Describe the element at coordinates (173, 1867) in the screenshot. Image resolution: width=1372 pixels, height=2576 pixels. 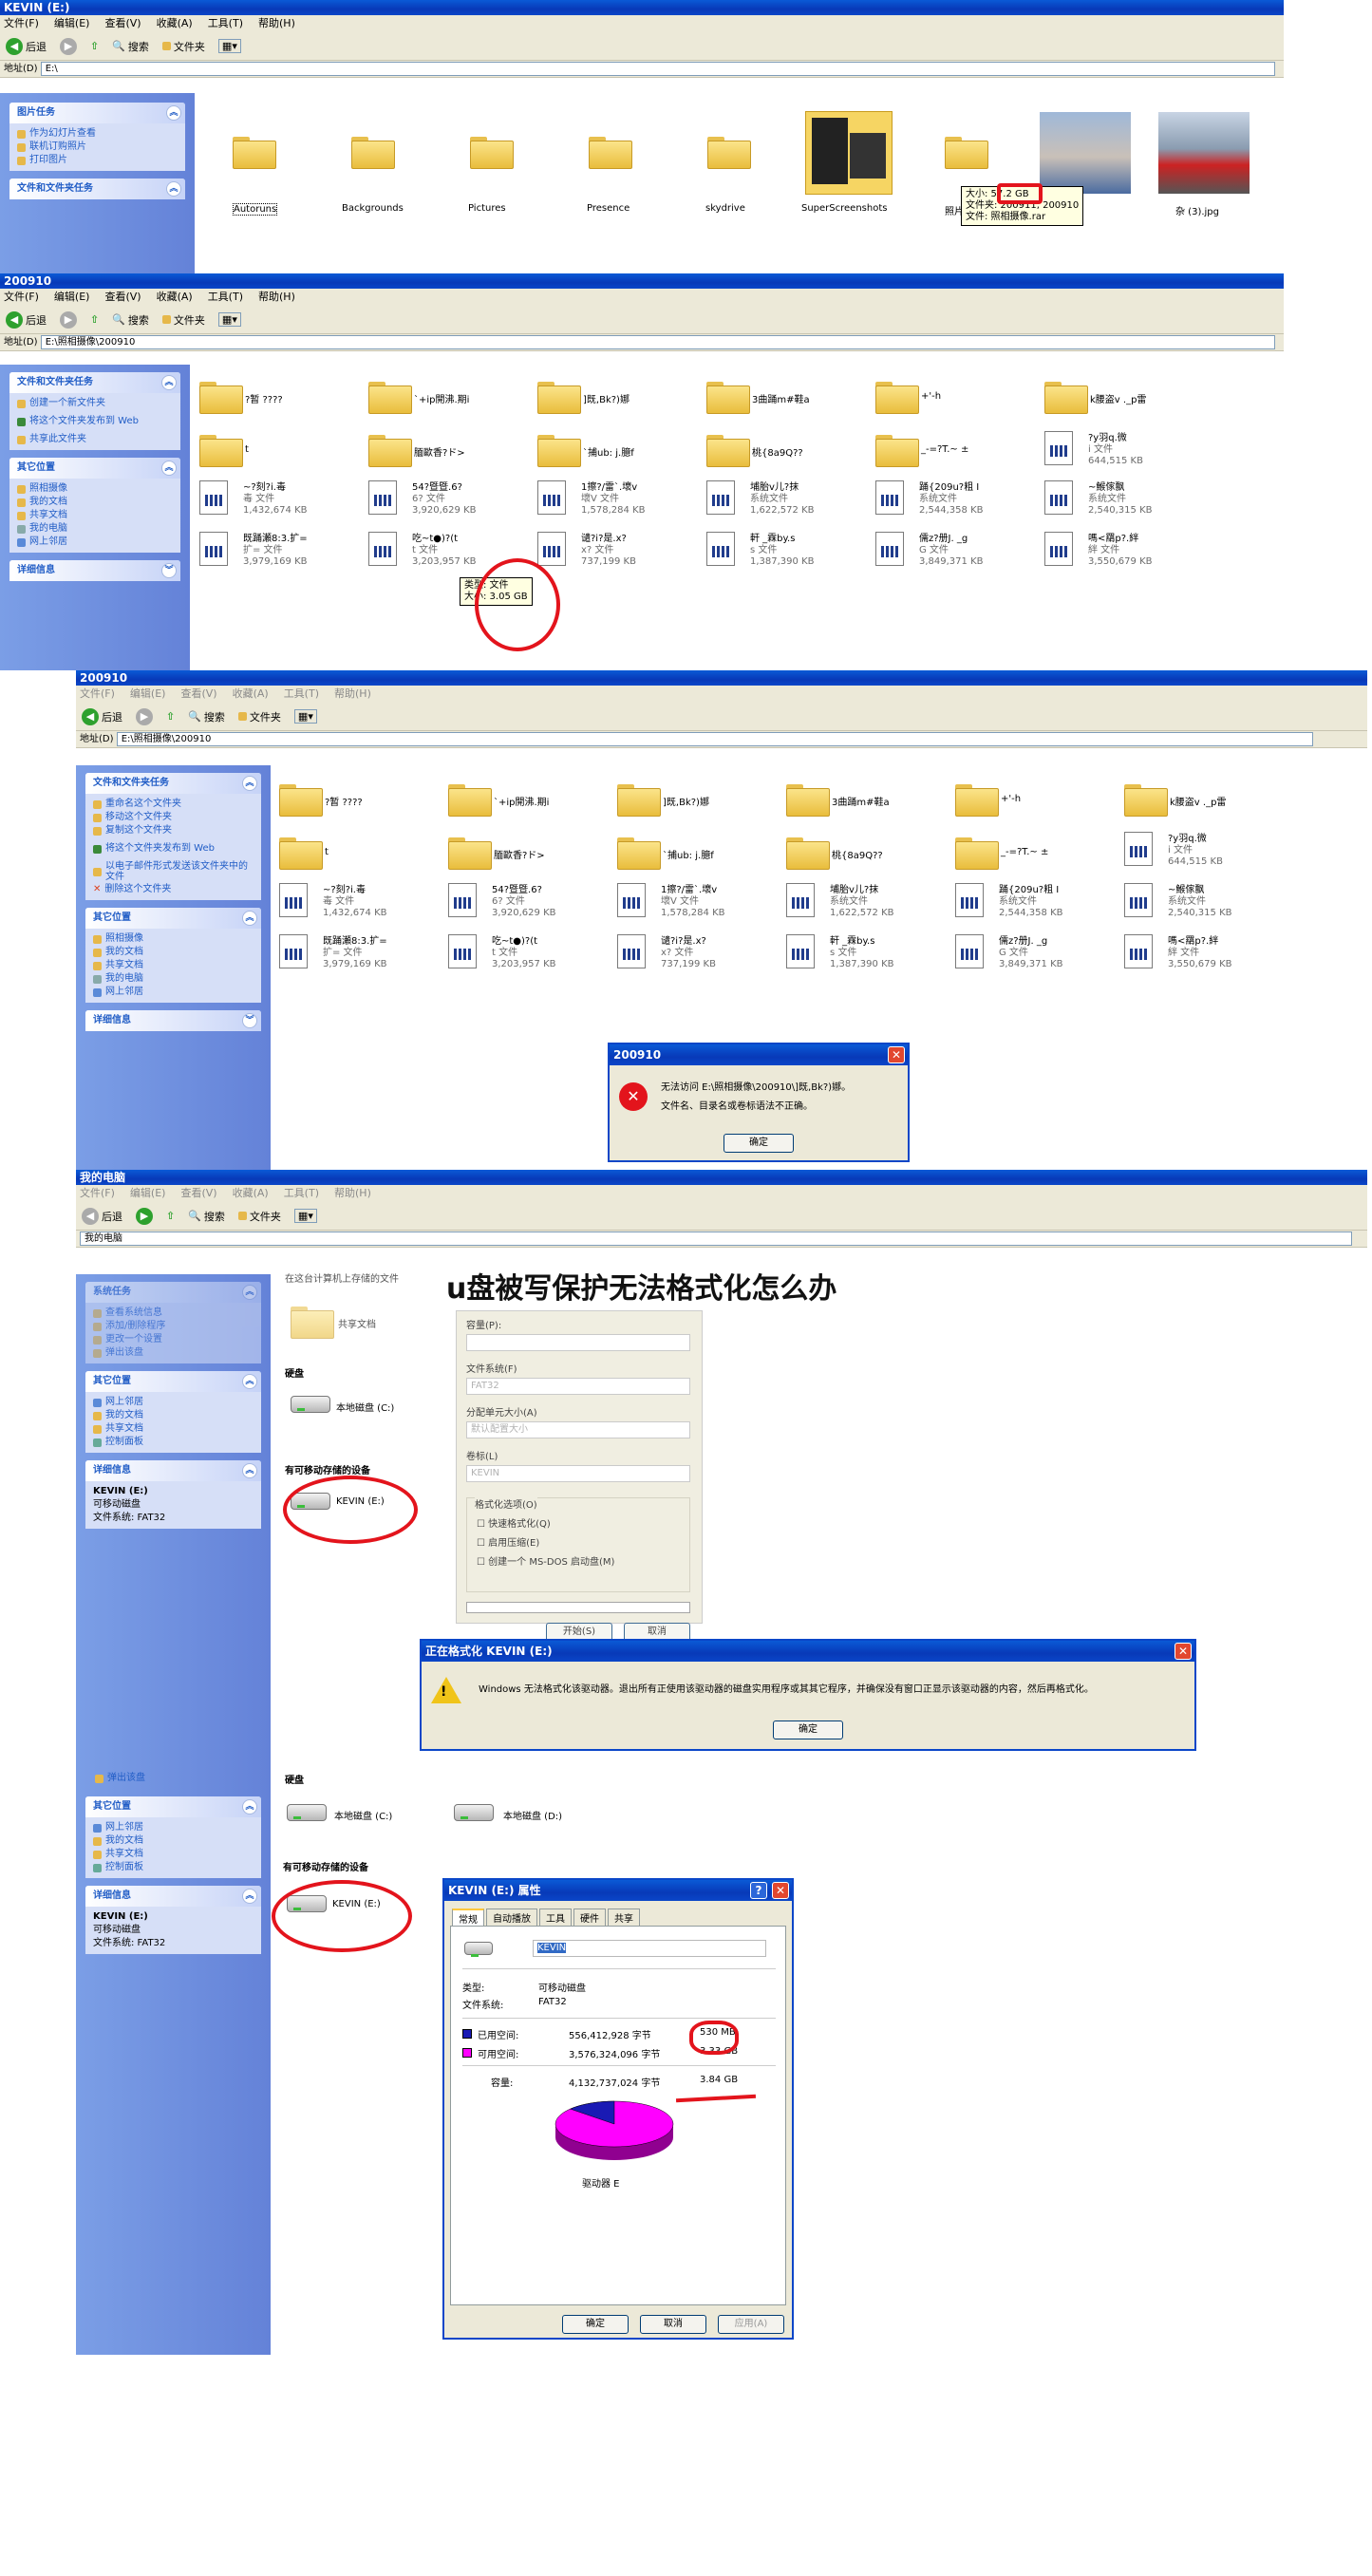
I see `place-control-panel: 控制面板` at that location.